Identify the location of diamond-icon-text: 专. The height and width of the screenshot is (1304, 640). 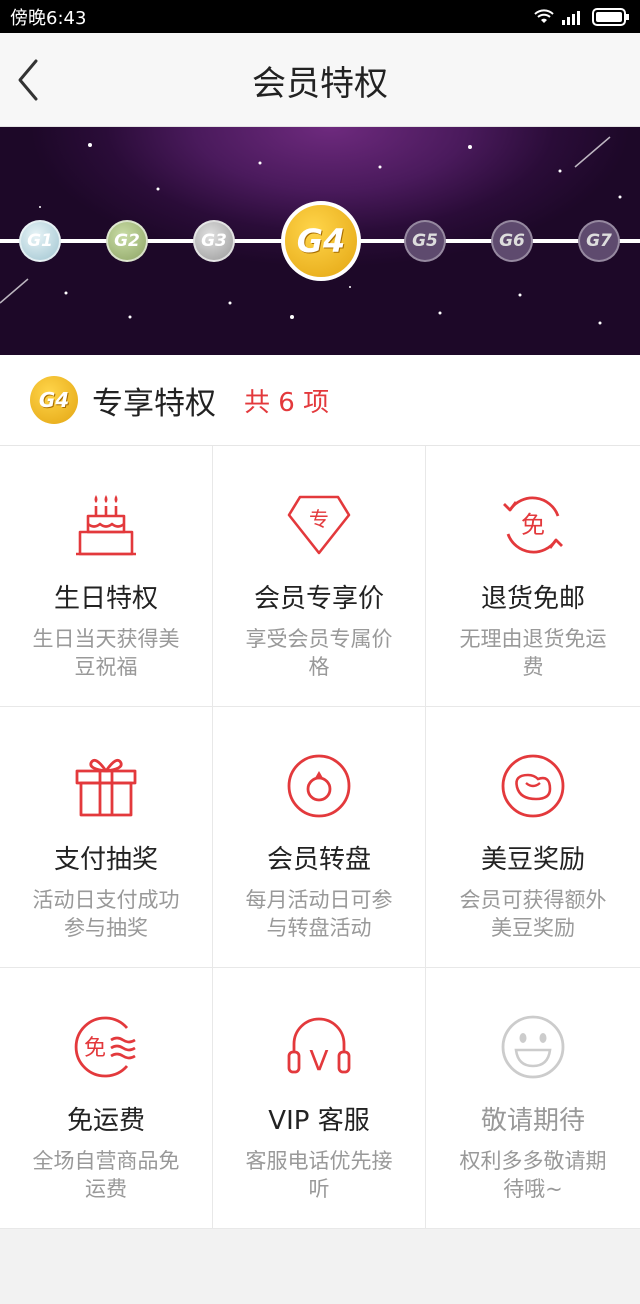
(319, 519).